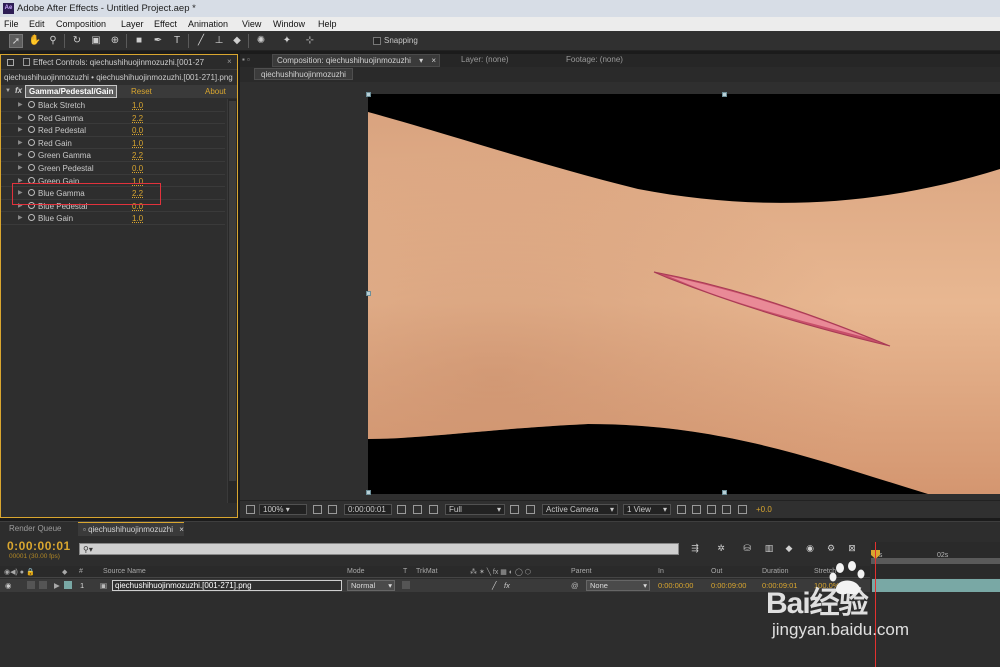 The image size is (1000, 667). Describe the element at coordinates (253, 60) in the screenshot. I see `comp-tab-menu-icon: ▪ ▫` at that location.